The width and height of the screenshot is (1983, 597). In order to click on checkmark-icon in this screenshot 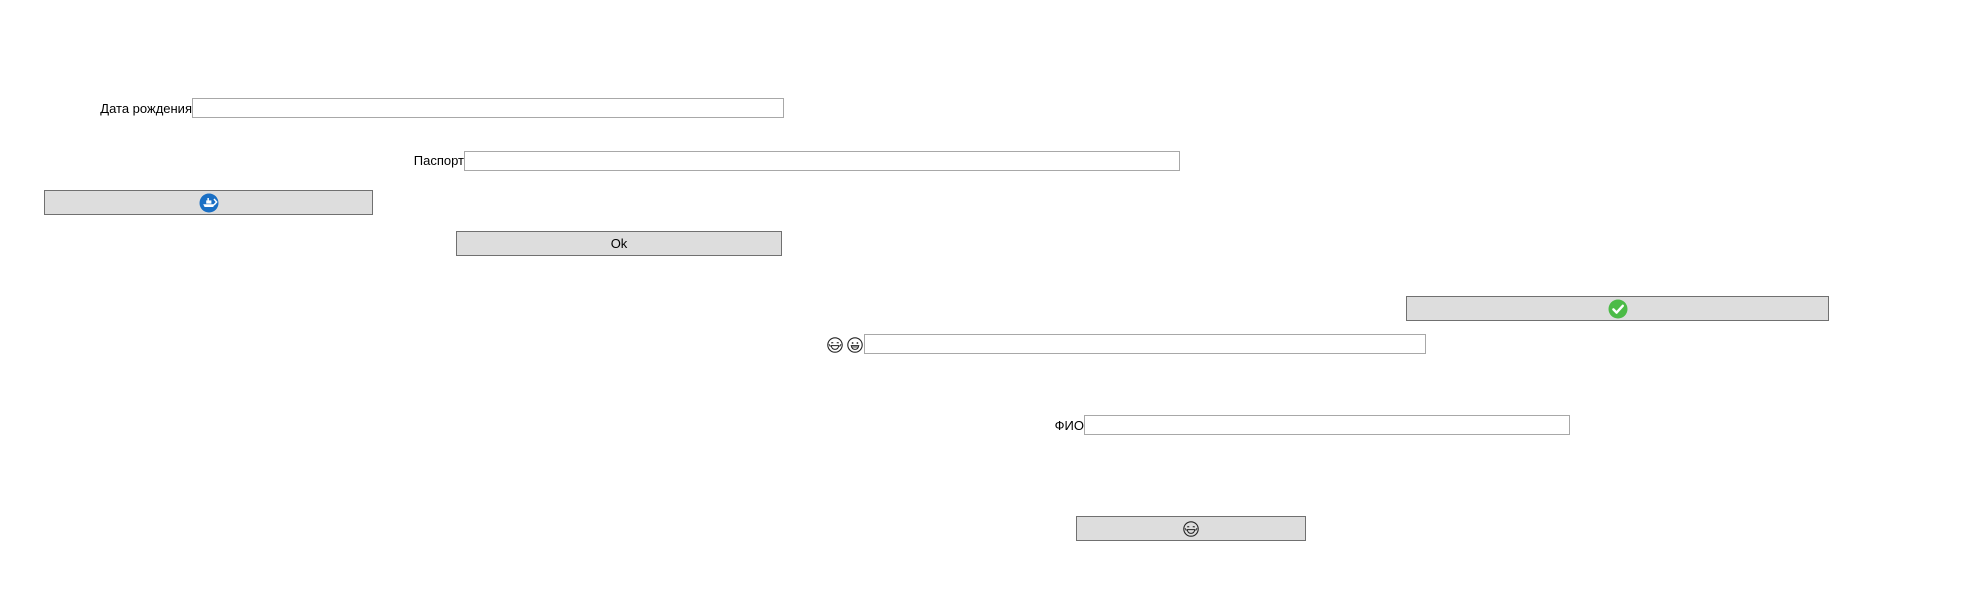, I will do `click(1618, 309)`.